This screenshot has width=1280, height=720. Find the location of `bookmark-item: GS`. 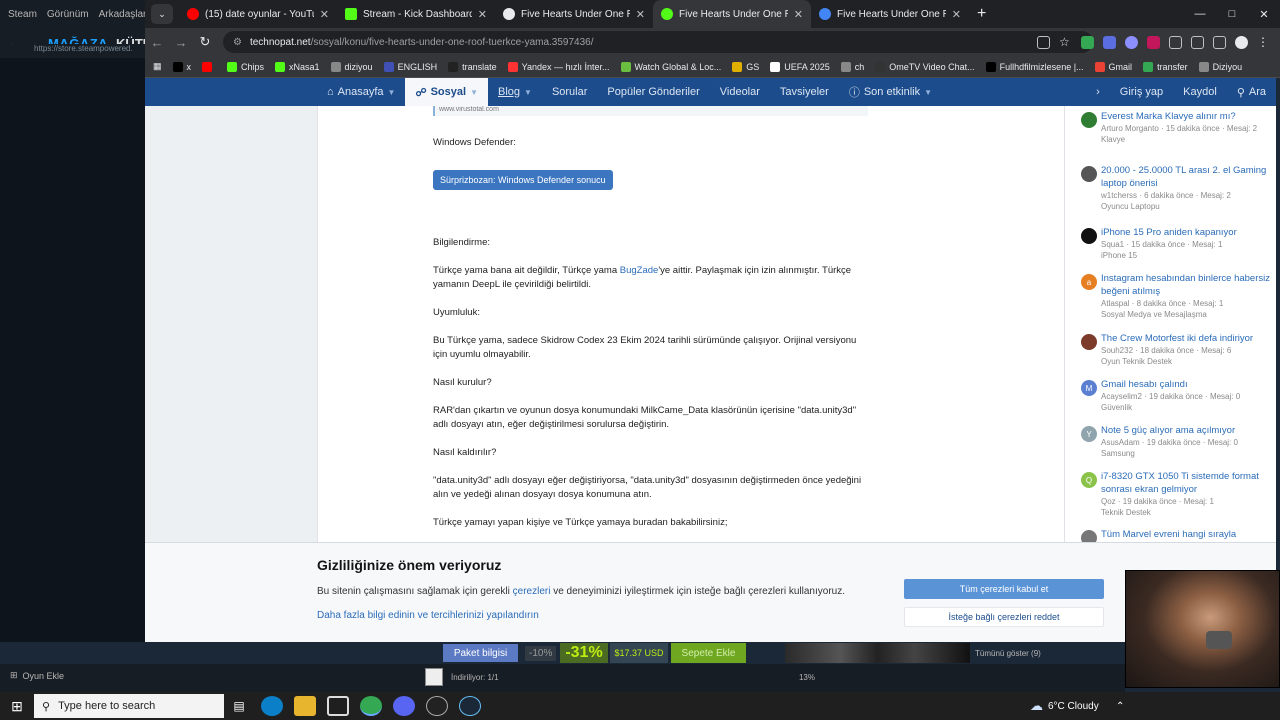

bookmark-item: GS is located at coordinates (745, 66).